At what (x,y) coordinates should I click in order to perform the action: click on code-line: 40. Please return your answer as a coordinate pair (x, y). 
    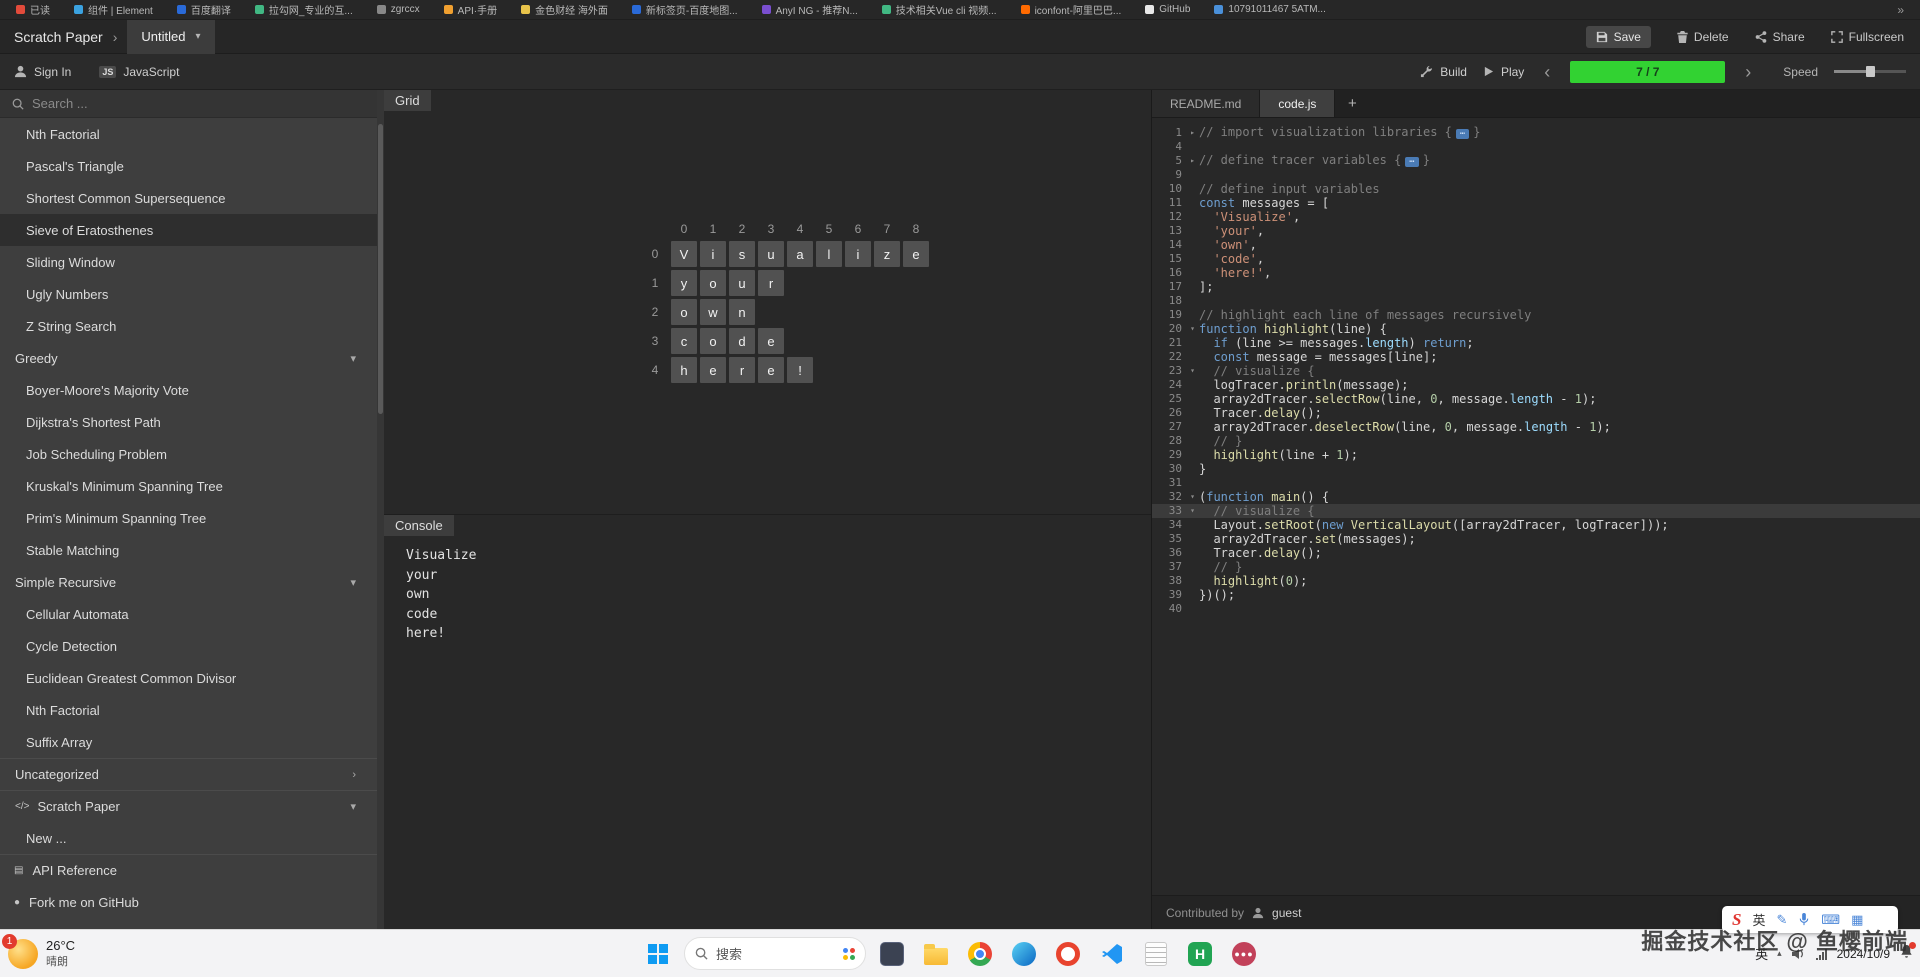
    Looking at the image, I should click on (1536, 609).